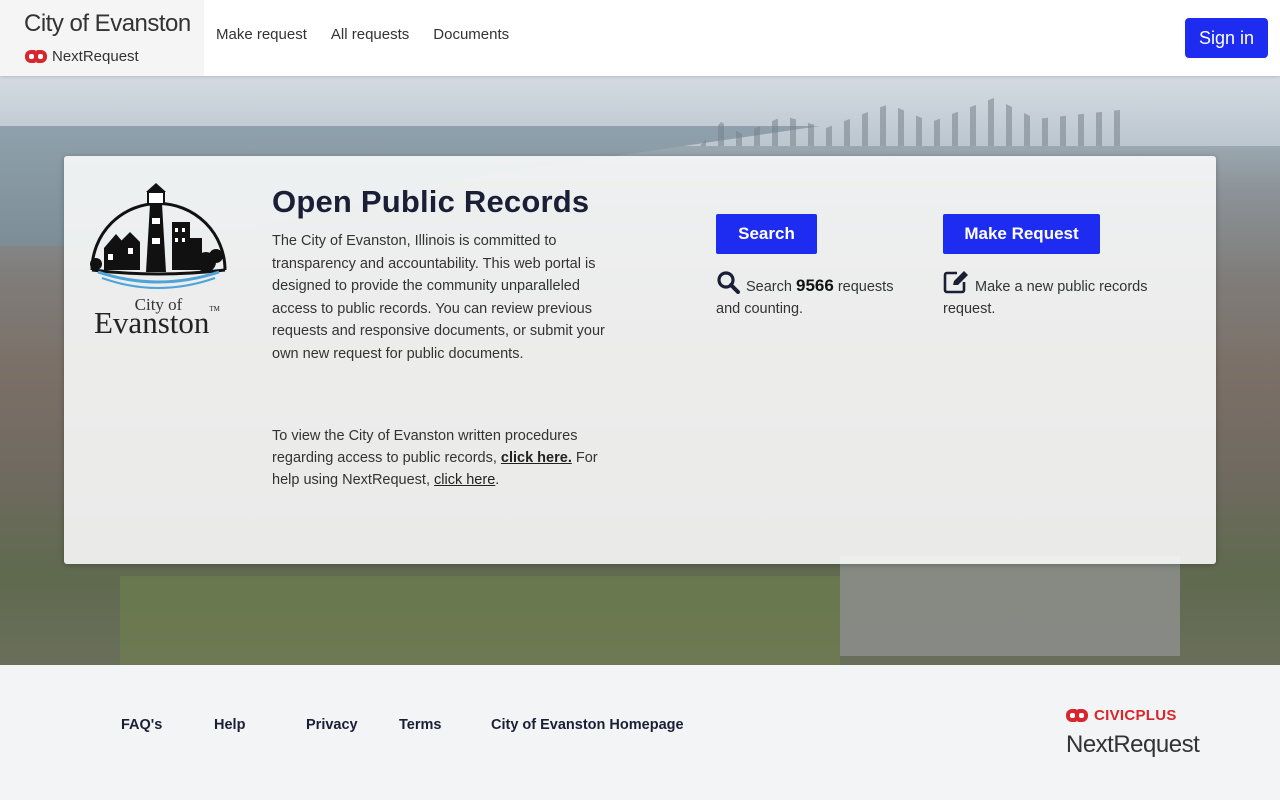 This screenshot has width=1280, height=800. I want to click on nav-make-request: Make request, so click(261, 34).